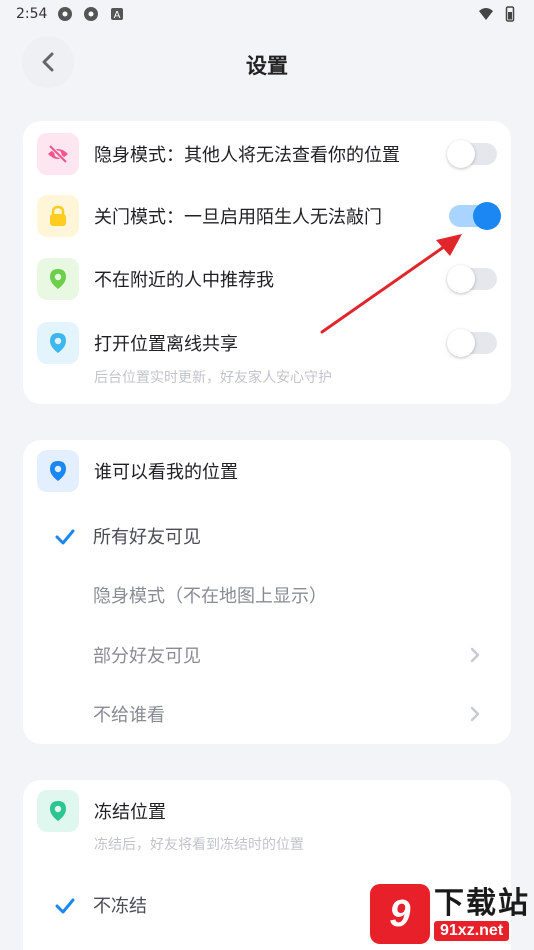  I want to click on page-title: 设置, so click(267, 66).